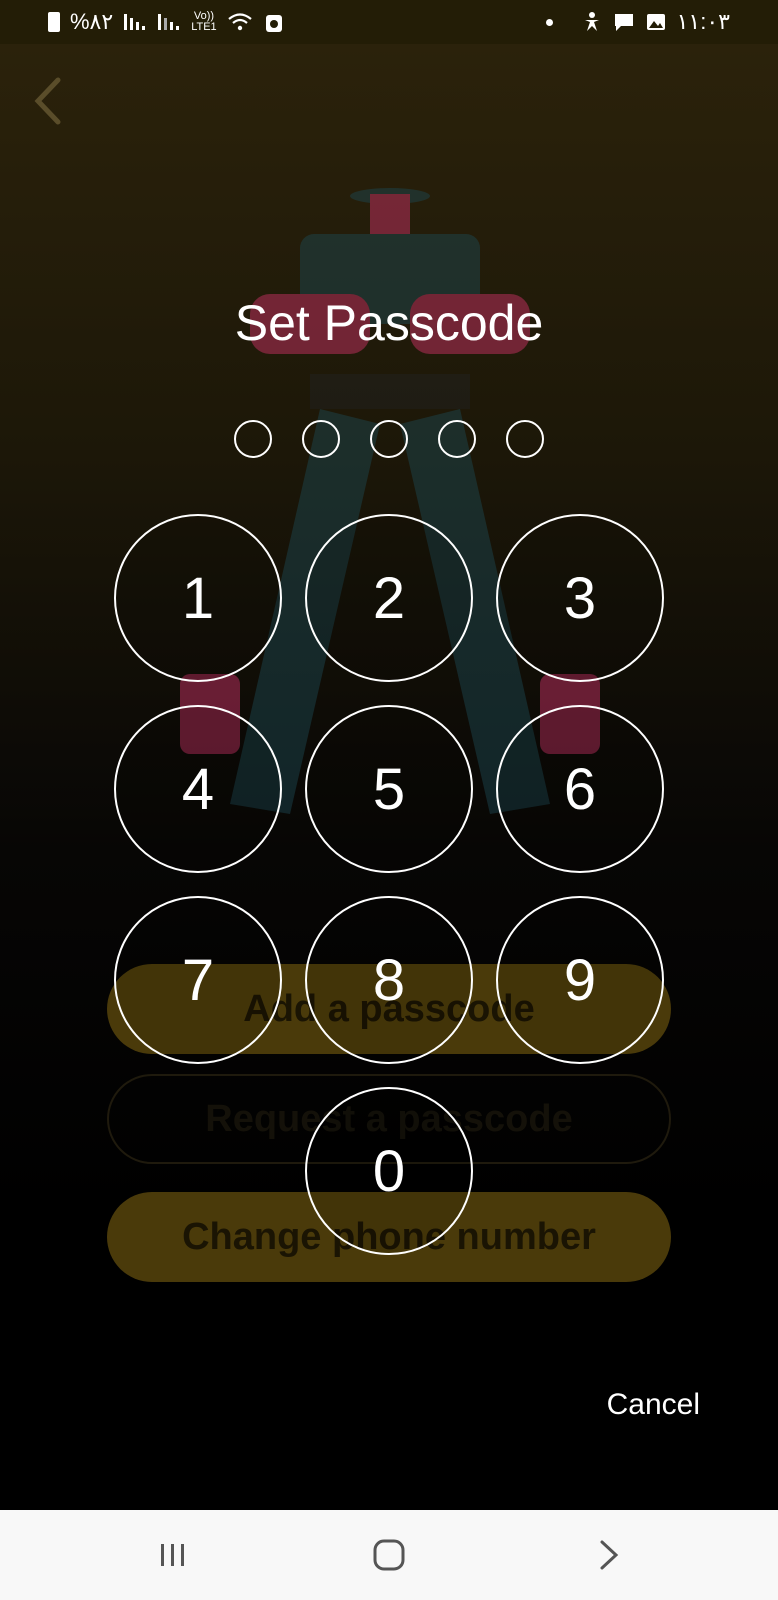 The width and height of the screenshot is (778, 1600). I want to click on key-6: 6, so click(580, 789).